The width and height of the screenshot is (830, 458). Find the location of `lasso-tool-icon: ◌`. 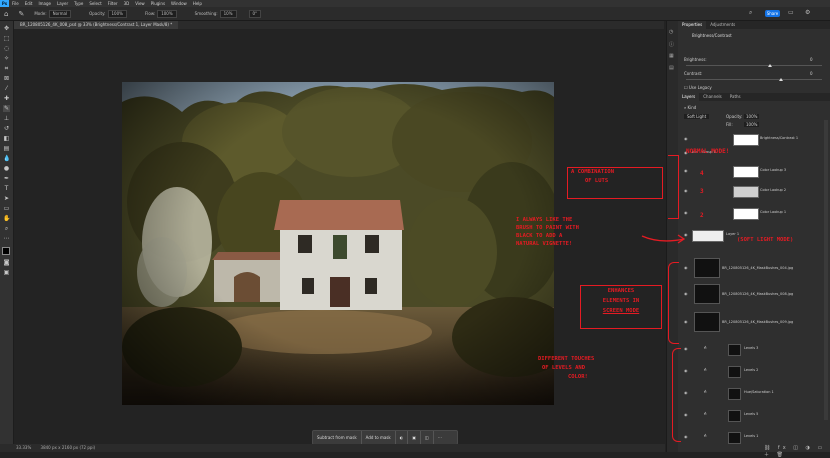

lasso-tool-icon: ◌ is located at coordinates (6, 48).